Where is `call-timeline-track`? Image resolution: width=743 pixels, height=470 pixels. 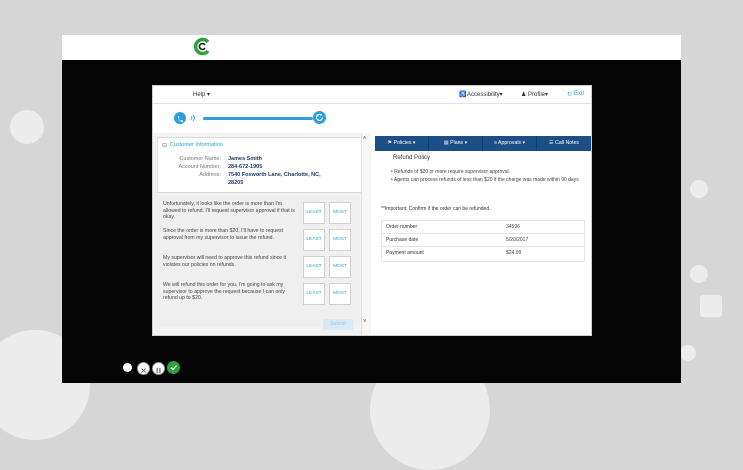 call-timeline-track is located at coordinates (258, 118).